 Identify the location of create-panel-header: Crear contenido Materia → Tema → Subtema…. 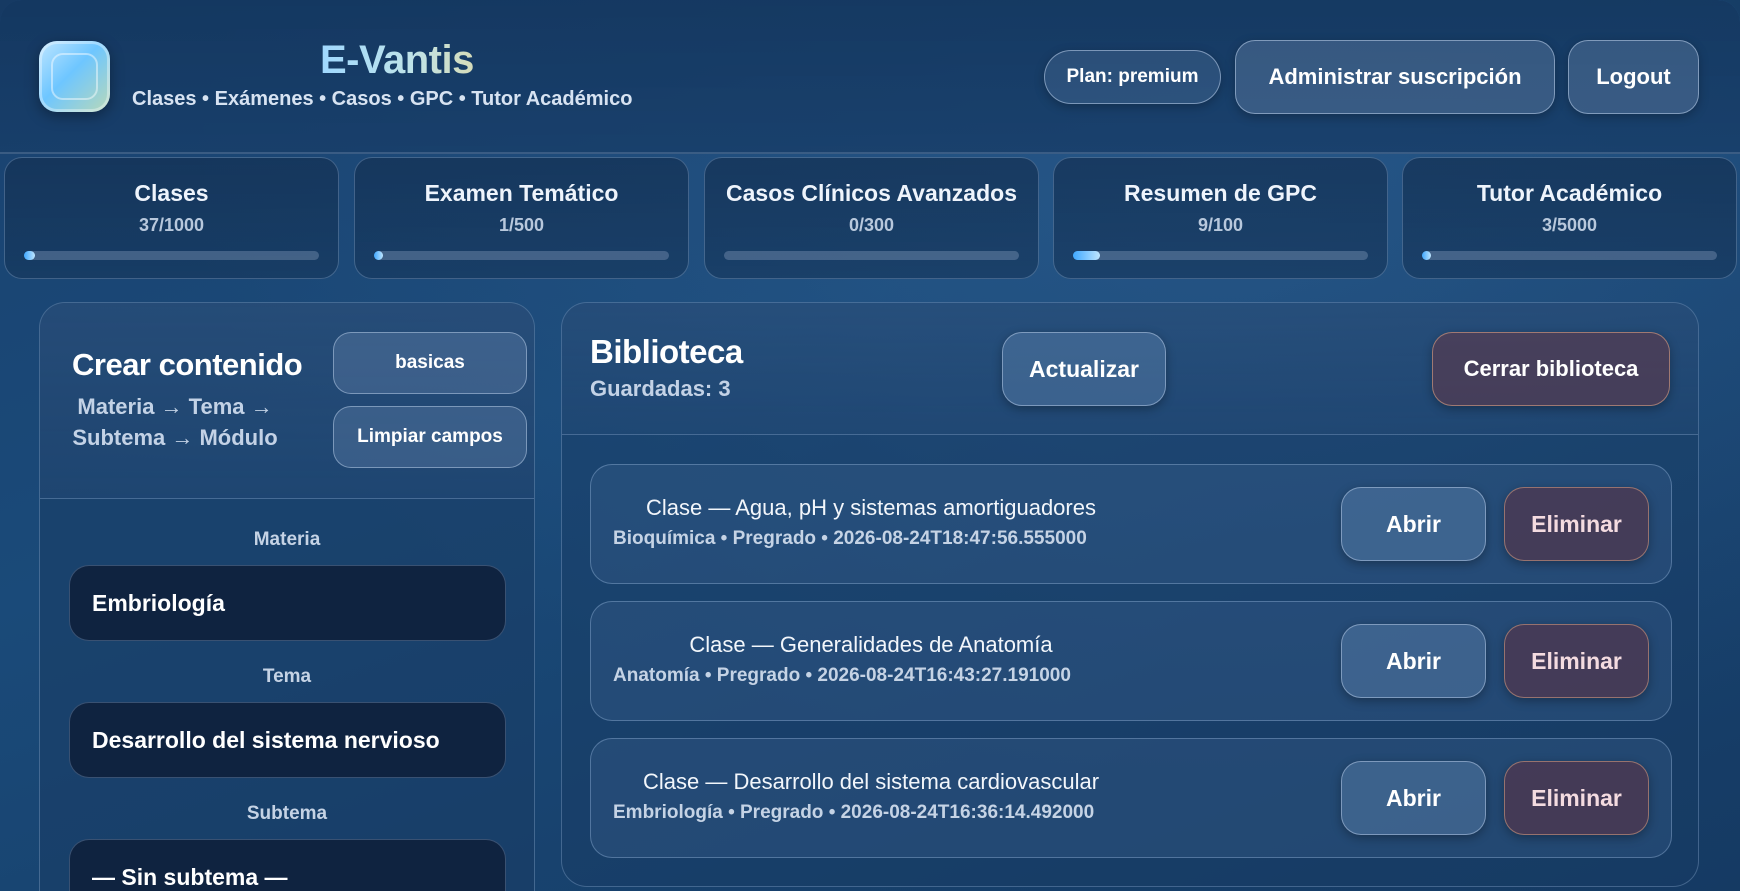
(287, 401).